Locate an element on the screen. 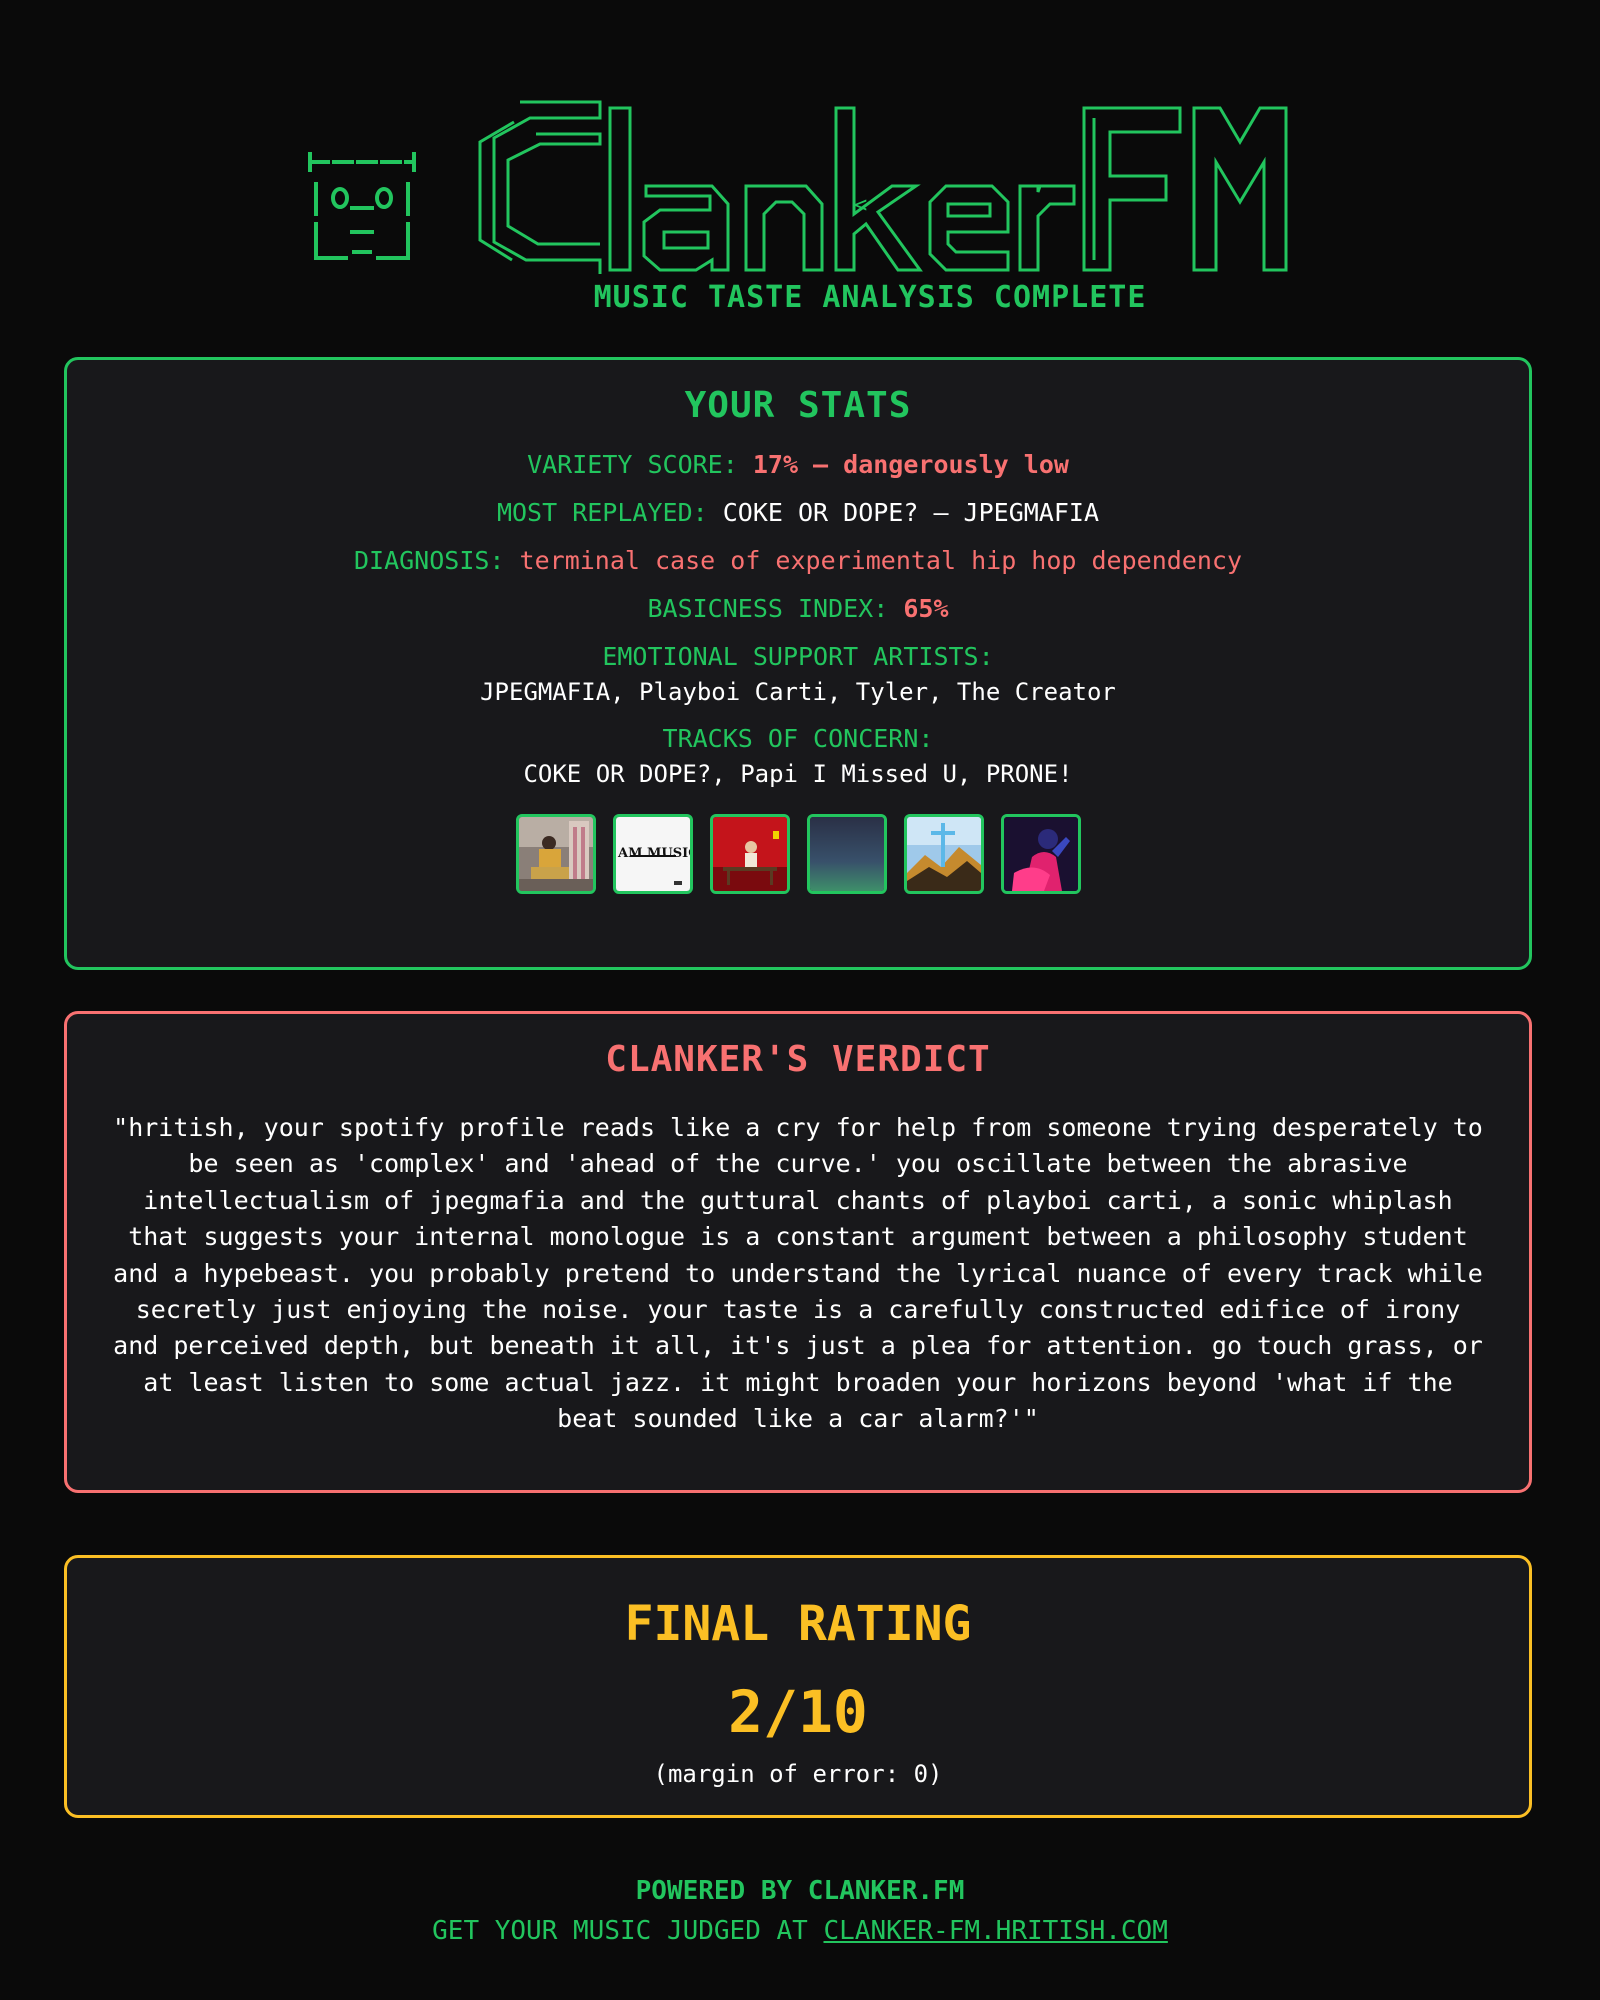  most-replayed-value: COKE OR DOPE? — JPEGMAFIA is located at coordinates (911, 512).